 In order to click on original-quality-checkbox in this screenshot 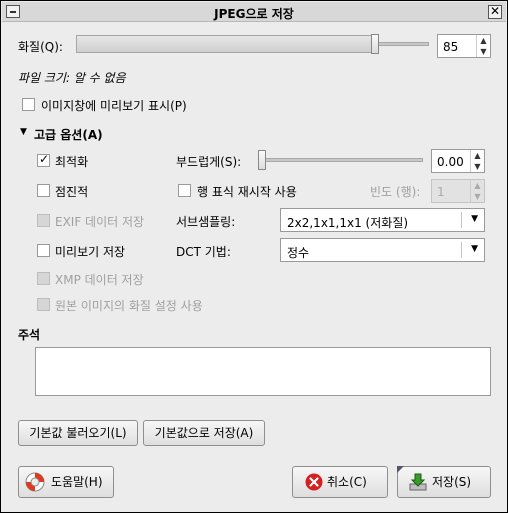, I will do `click(43, 304)`.